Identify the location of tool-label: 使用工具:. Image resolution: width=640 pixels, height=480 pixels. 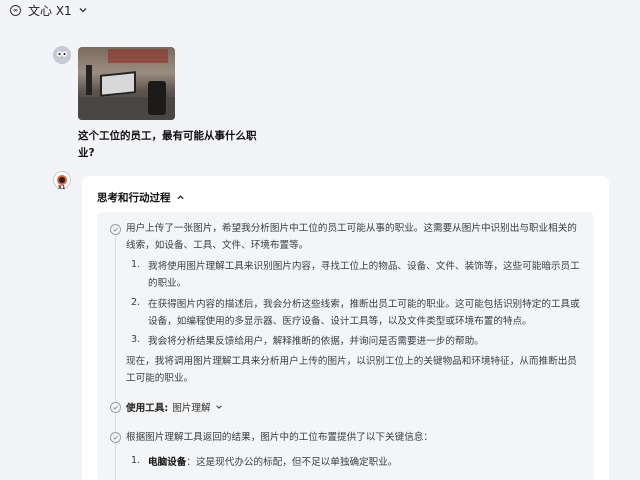
(147, 408).